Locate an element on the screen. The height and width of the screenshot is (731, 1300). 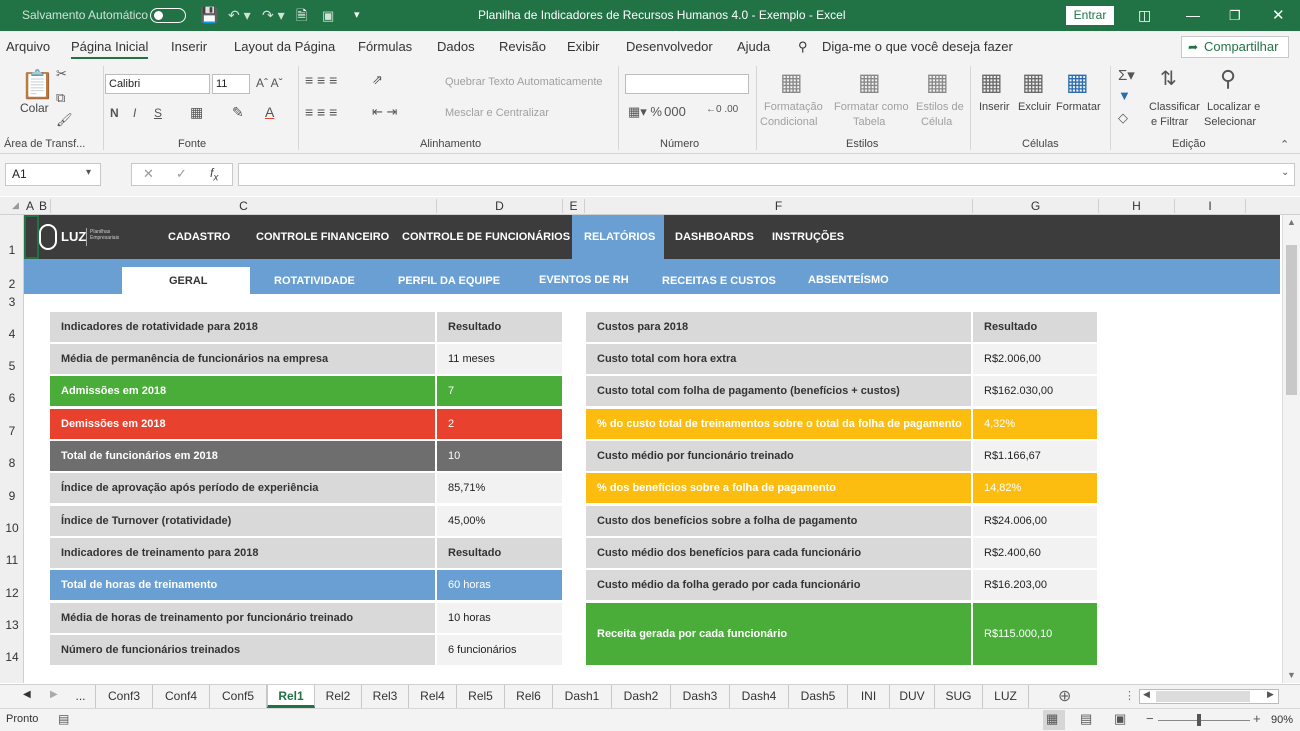
right-value: 14,82% is located at coordinates (1035, 488).